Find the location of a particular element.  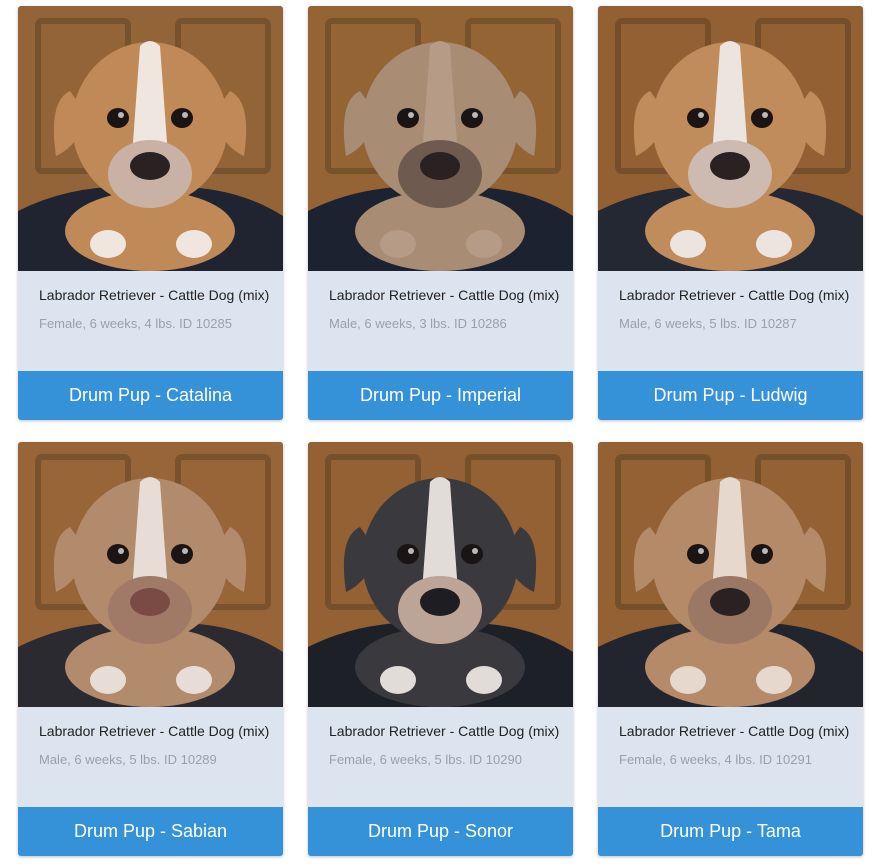

puppy-details: Male, 6 weeks, 5 lbs. ID 10289 is located at coordinates (128, 759).